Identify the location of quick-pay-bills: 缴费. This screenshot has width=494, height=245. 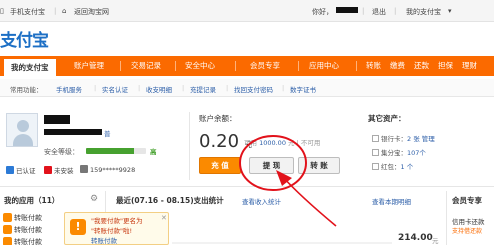
(397, 66).